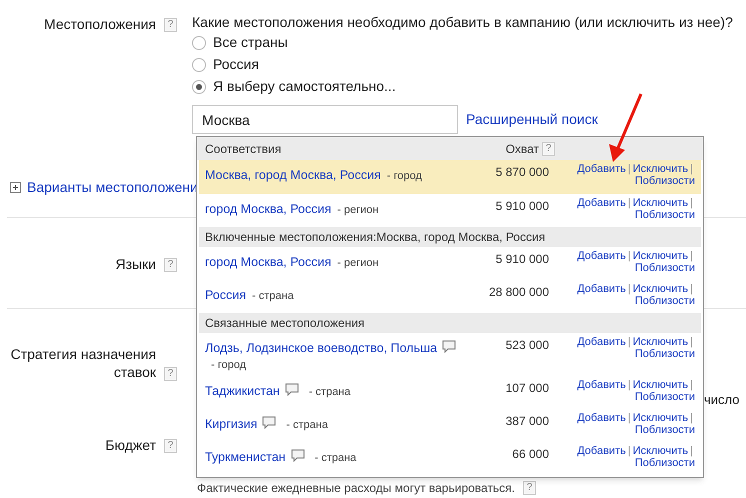 This screenshot has width=746, height=498. Describe the element at coordinates (112, 187) in the screenshot. I see `location-options-link: Варианты местоположени` at that location.